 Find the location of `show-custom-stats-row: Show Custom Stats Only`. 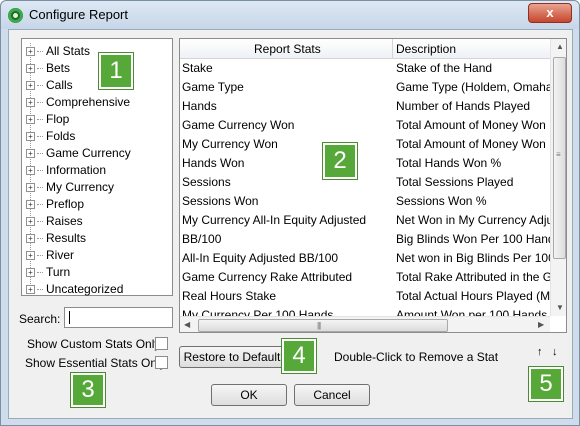

show-custom-stats-row: Show Custom Stats Only is located at coordinates (93, 344).